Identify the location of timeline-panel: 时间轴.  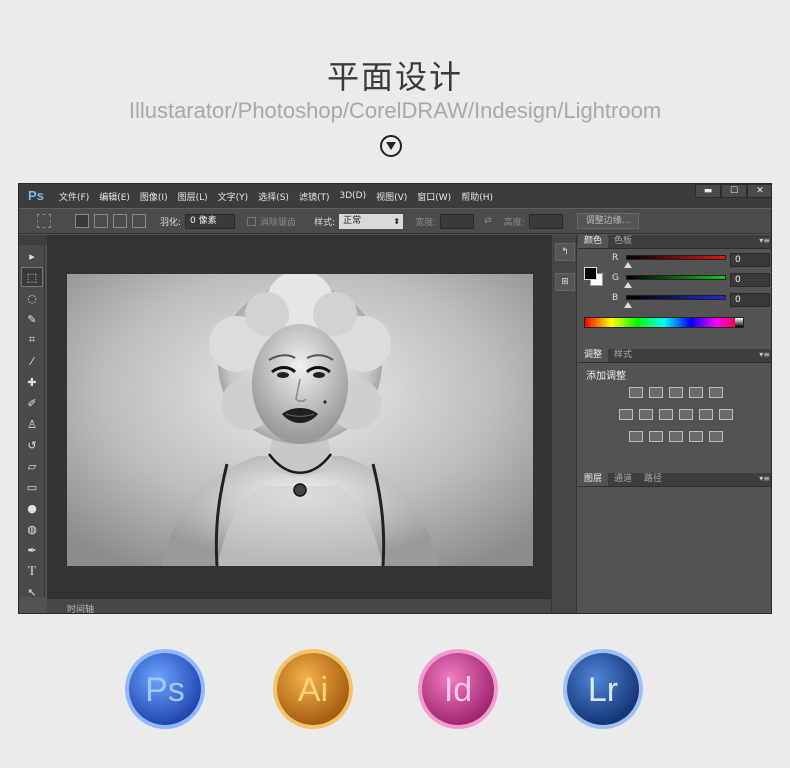
(307, 606).